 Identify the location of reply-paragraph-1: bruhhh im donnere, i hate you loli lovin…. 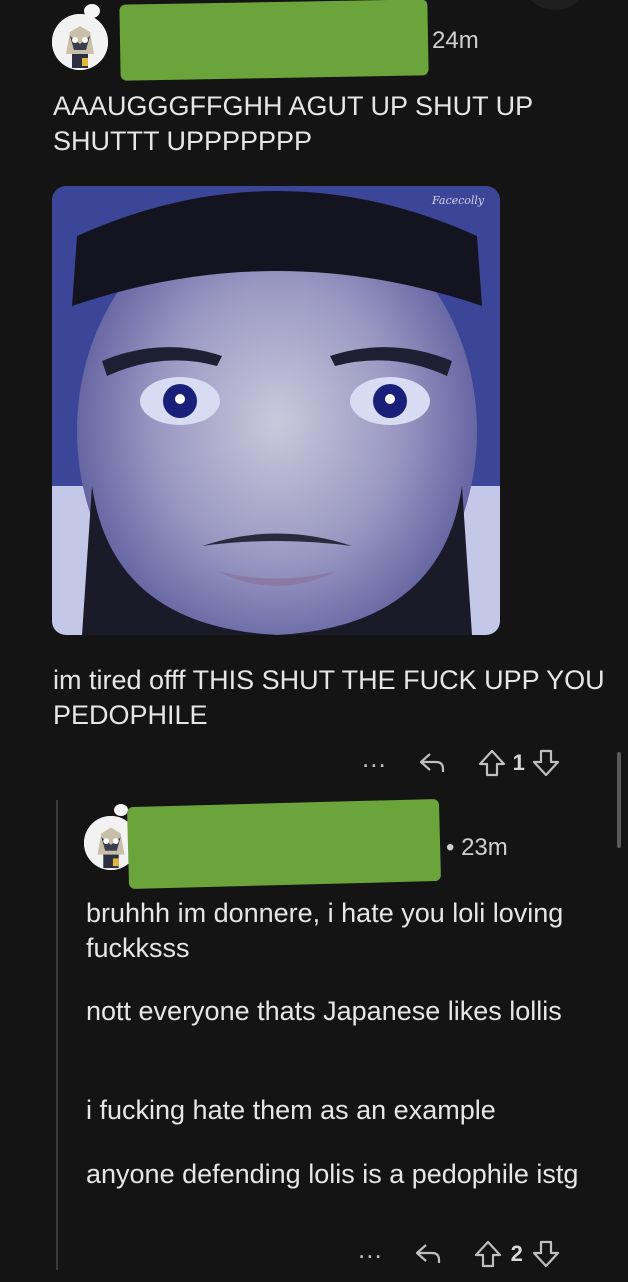
(325, 930).